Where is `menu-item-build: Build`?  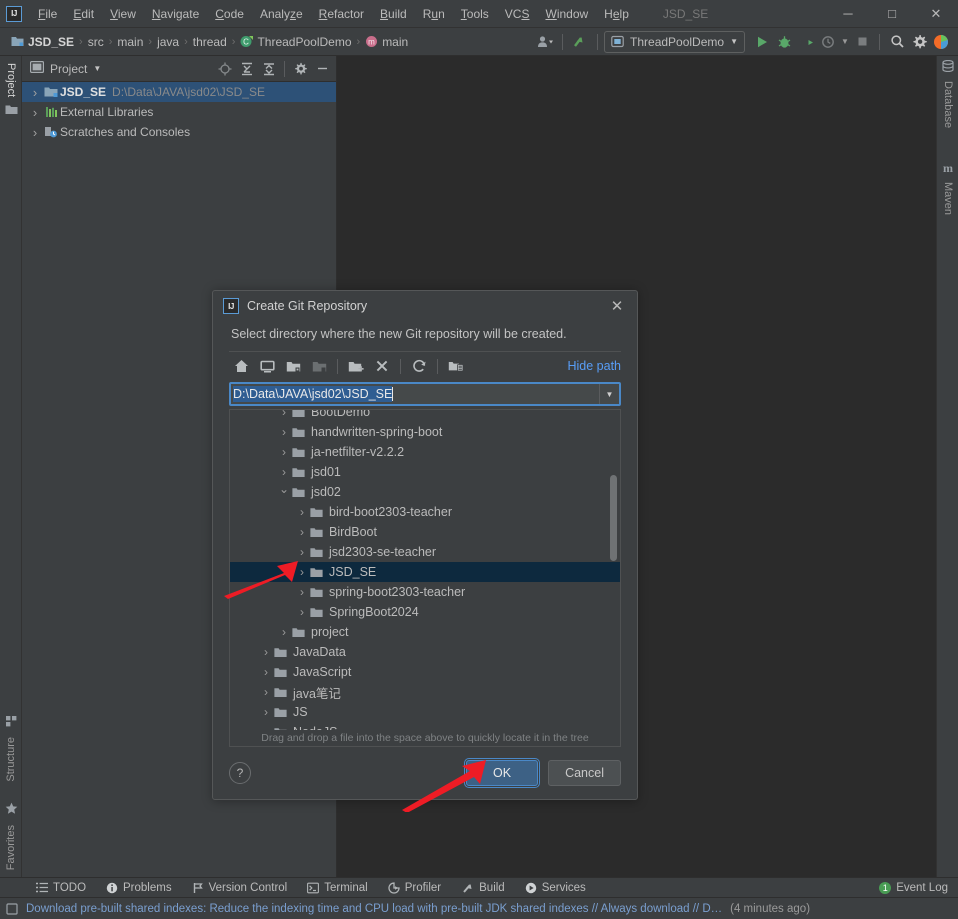
menu-item-build: Build is located at coordinates (393, 14).